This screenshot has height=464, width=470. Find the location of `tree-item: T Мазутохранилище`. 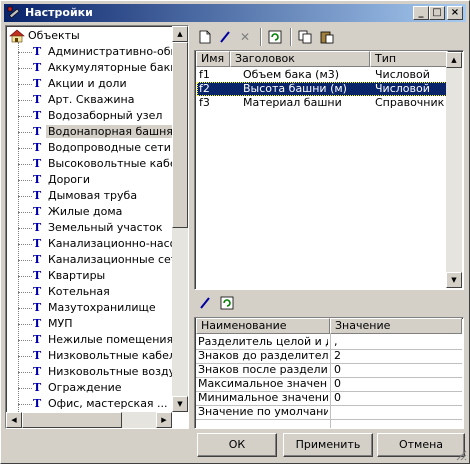

tree-item: T Мазутохранилище is located at coordinates (89, 308).